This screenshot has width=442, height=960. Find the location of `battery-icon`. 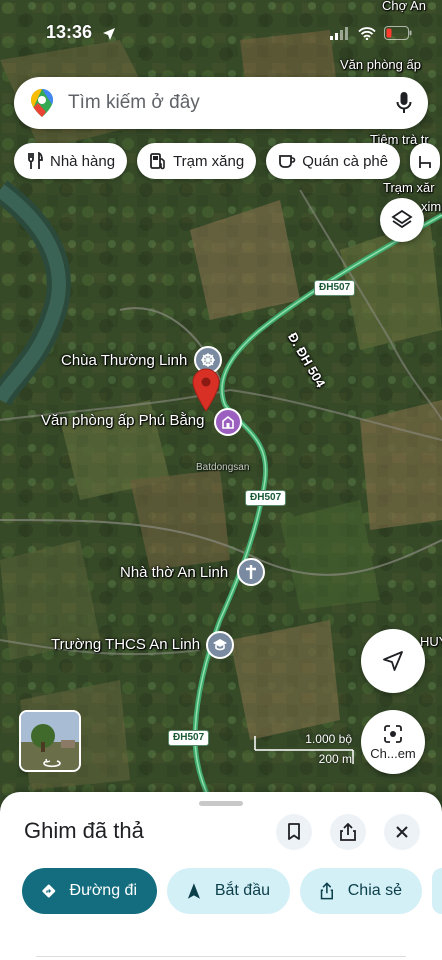

battery-icon is located at coordinates (398, 33).